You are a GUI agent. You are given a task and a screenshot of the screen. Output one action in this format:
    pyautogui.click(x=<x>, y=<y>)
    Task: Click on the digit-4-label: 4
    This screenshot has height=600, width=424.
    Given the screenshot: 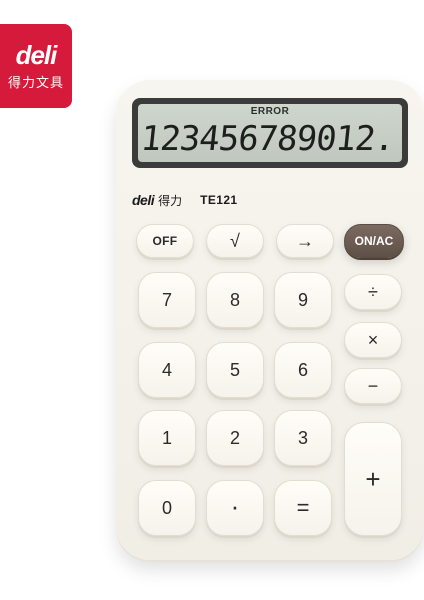 What is the action you would take?
    pyautogui.click(x=166, y=370)
    